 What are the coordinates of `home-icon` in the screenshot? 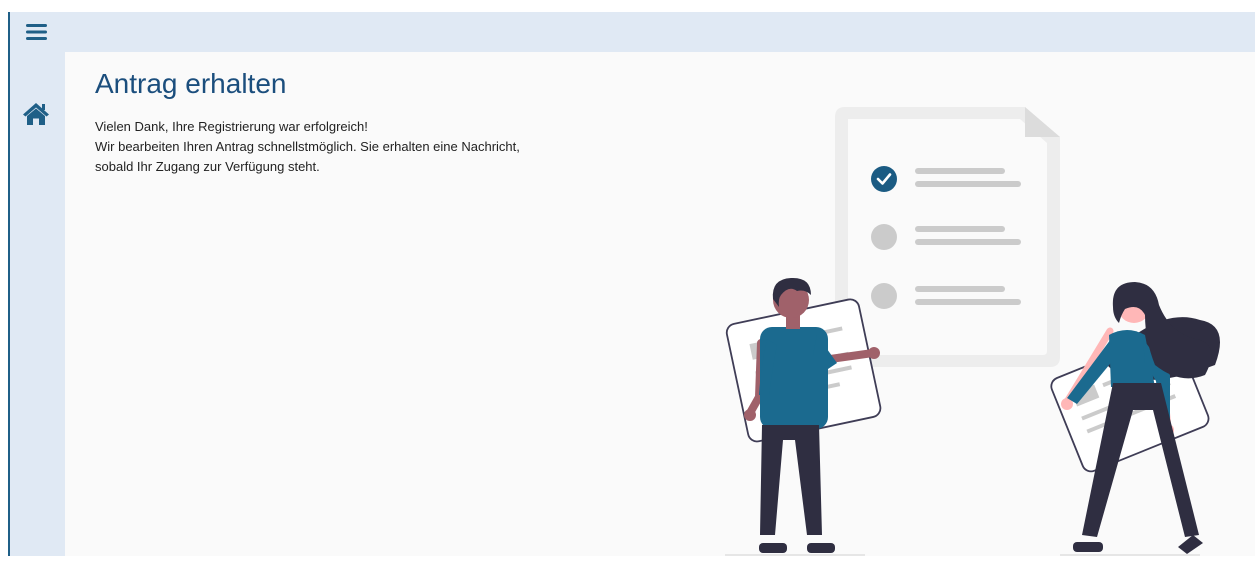 It's located at (36, 114).